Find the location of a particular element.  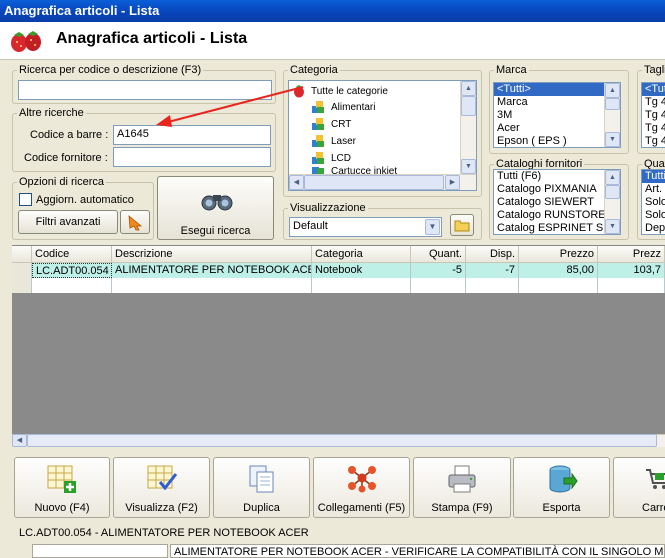

category-item: Alimentari is located at coordinates (353, 107).